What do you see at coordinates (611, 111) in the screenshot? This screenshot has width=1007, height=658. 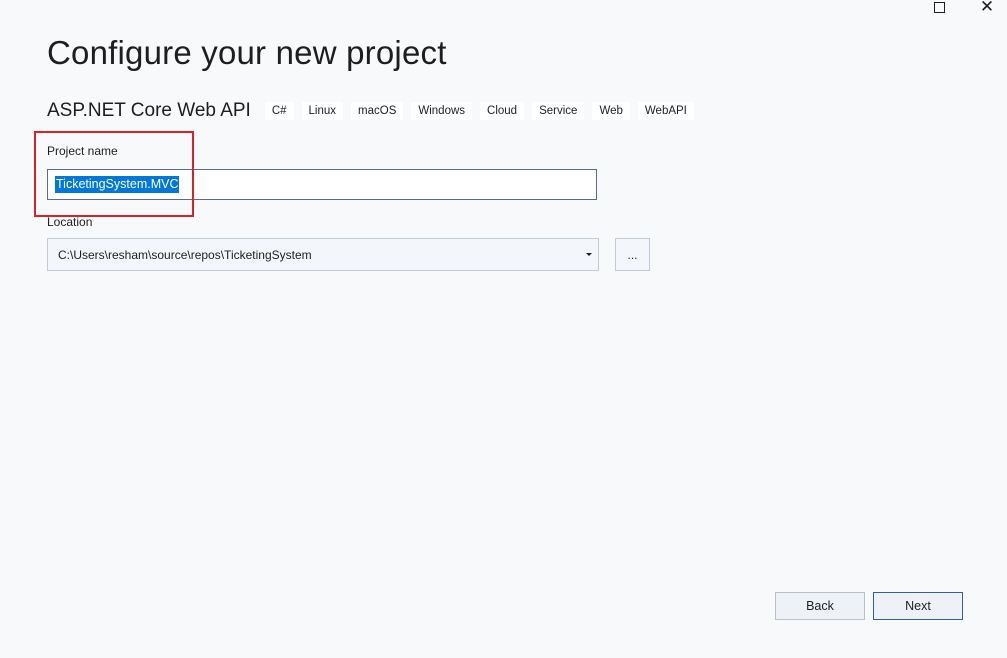 I see `tag: Web` at bounding box center [611, 111].